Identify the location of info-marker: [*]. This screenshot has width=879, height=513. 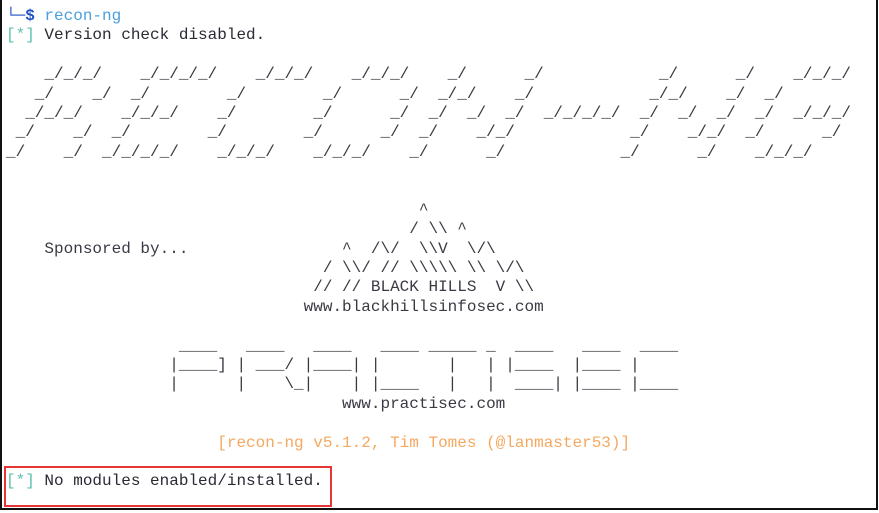
(20, 35).